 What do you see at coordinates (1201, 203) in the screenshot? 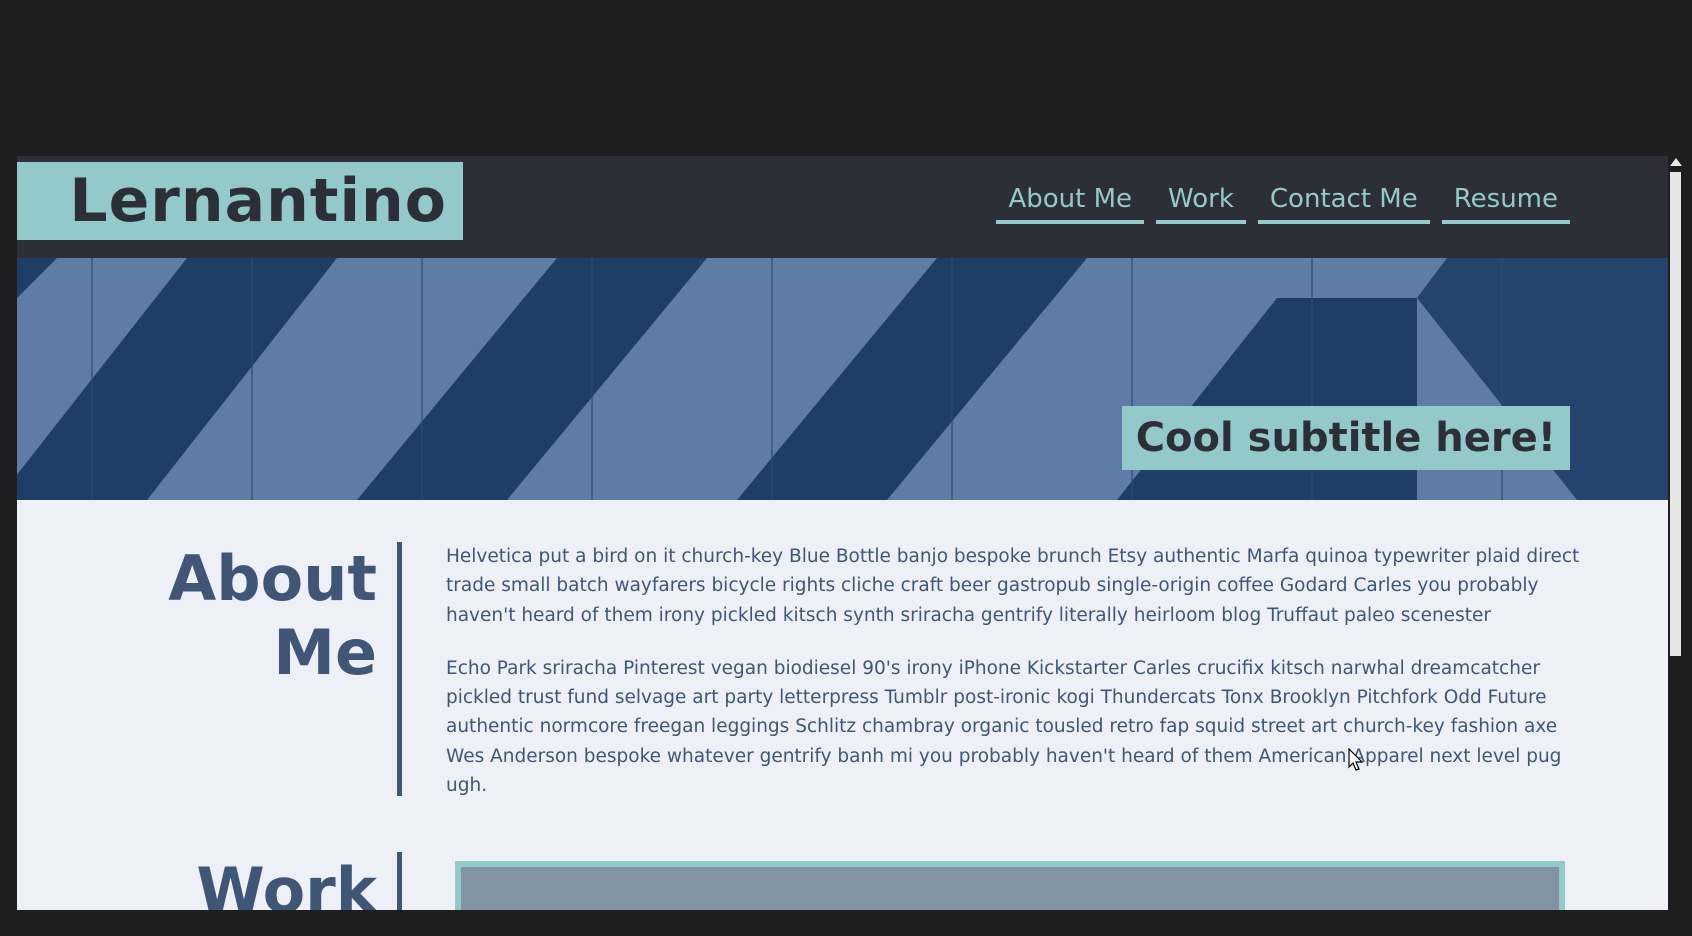
I see `nav-link-work: Work` at bounding box center [1201, 203].